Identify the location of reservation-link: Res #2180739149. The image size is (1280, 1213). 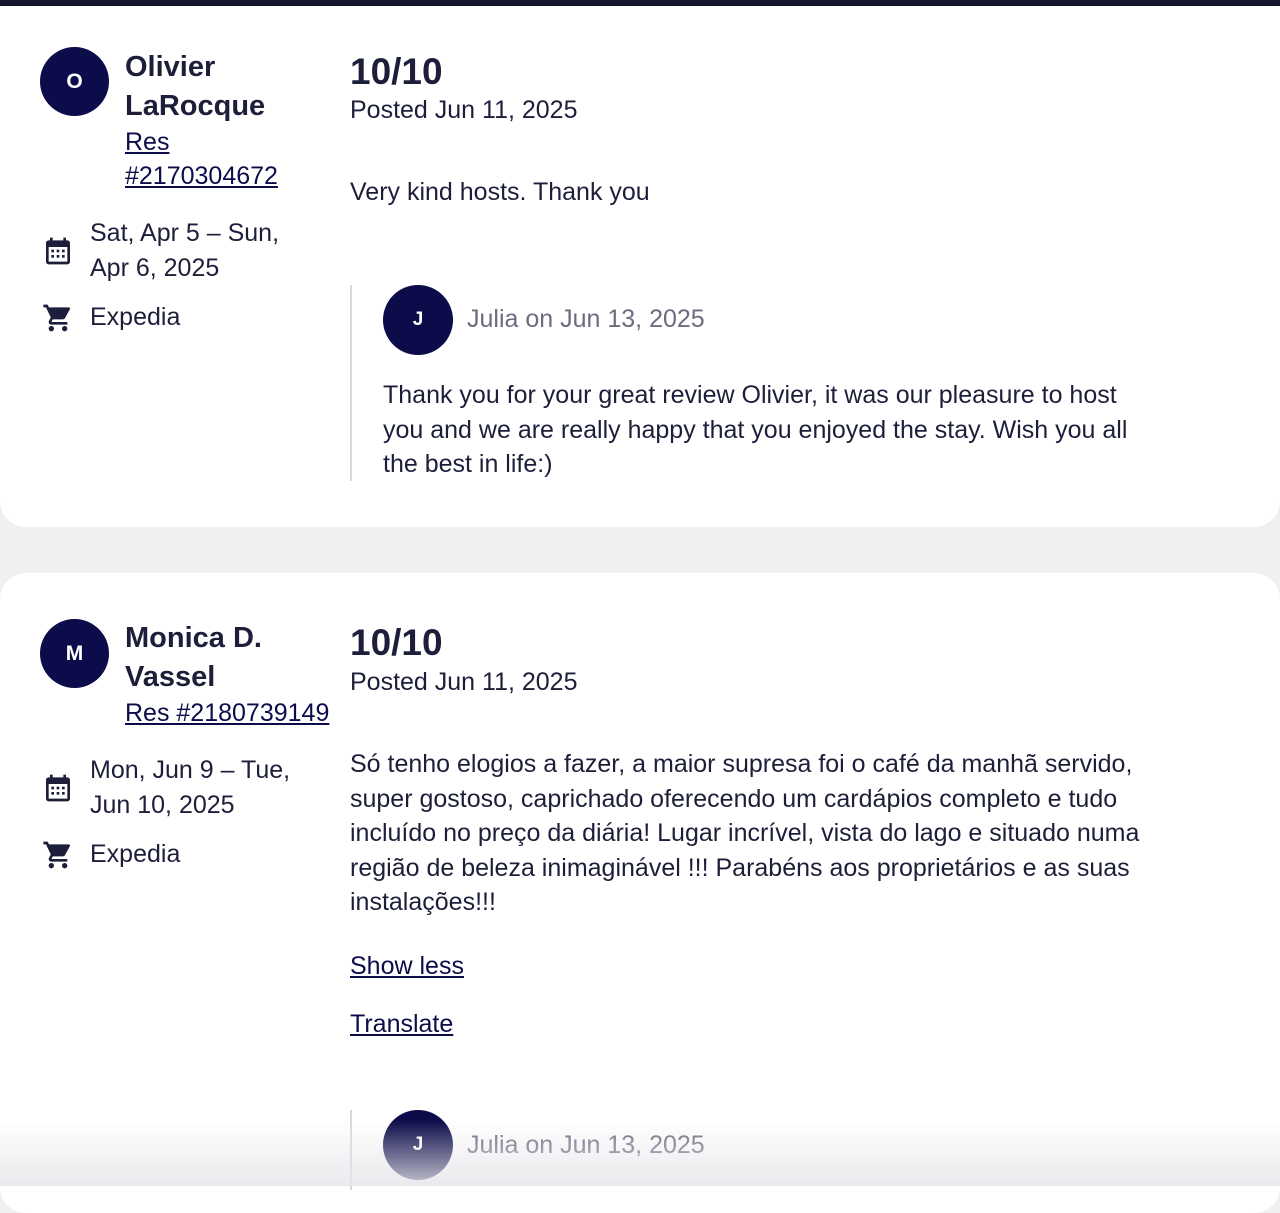
(227, 713).